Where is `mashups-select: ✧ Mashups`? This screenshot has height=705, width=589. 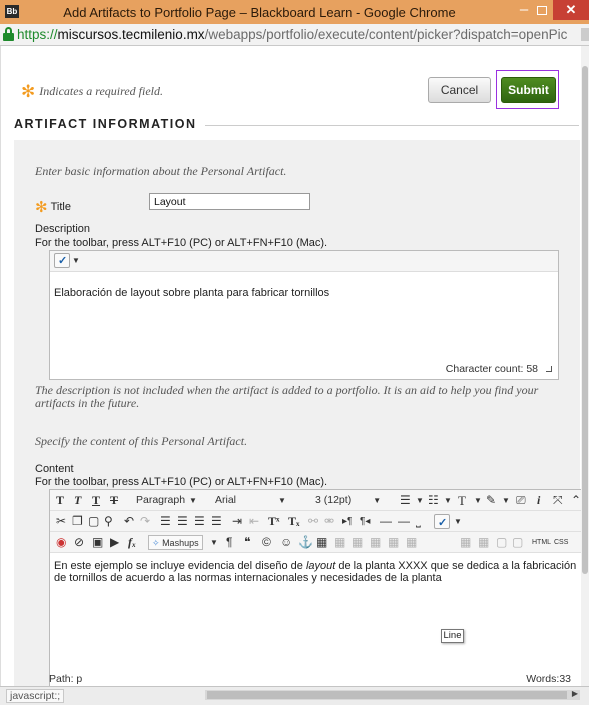 mashups-select: ✧ Mashups is located at coordinates (175, 542).